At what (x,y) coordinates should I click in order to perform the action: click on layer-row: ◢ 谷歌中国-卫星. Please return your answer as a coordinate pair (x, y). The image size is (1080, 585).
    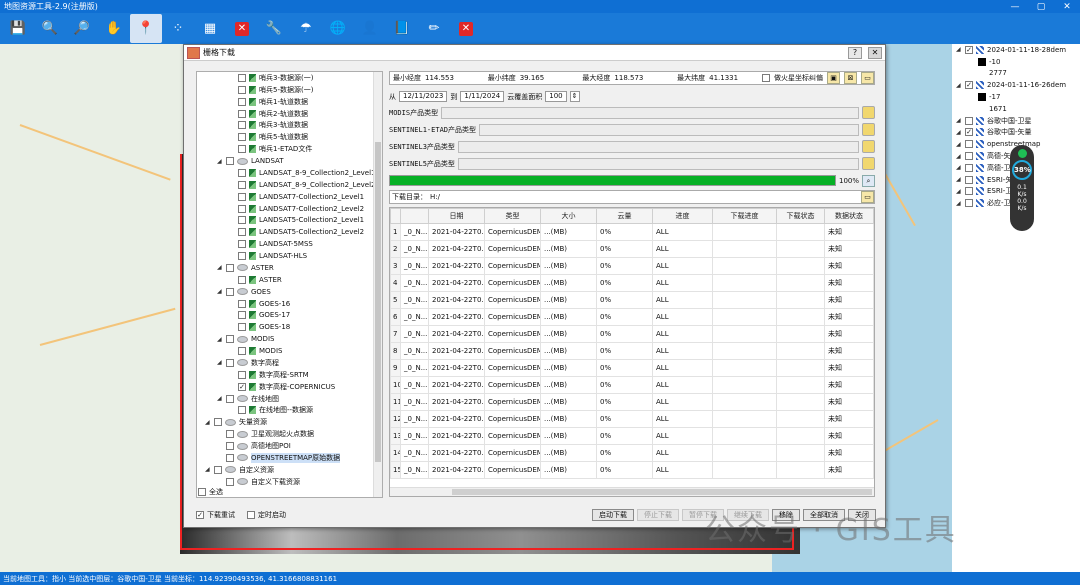
    Looking at the image, I should click on (1016, 121).